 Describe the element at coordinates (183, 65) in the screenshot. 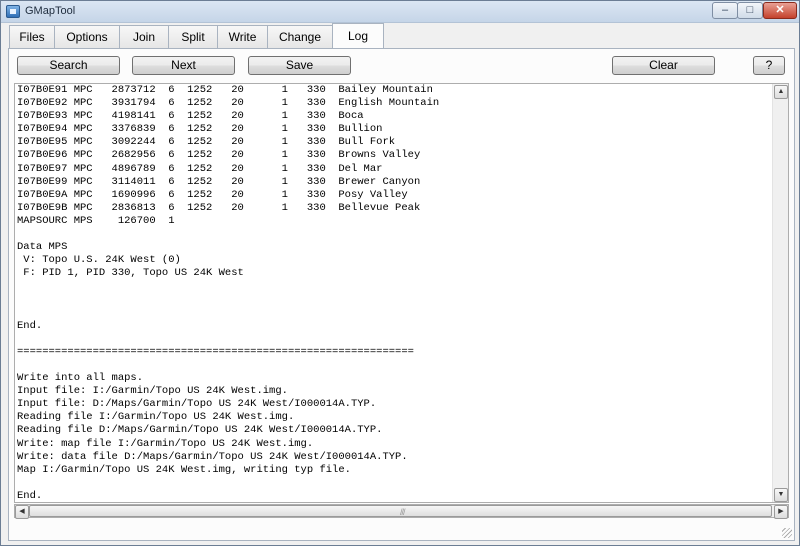

I see `next-button: Next` at that location.